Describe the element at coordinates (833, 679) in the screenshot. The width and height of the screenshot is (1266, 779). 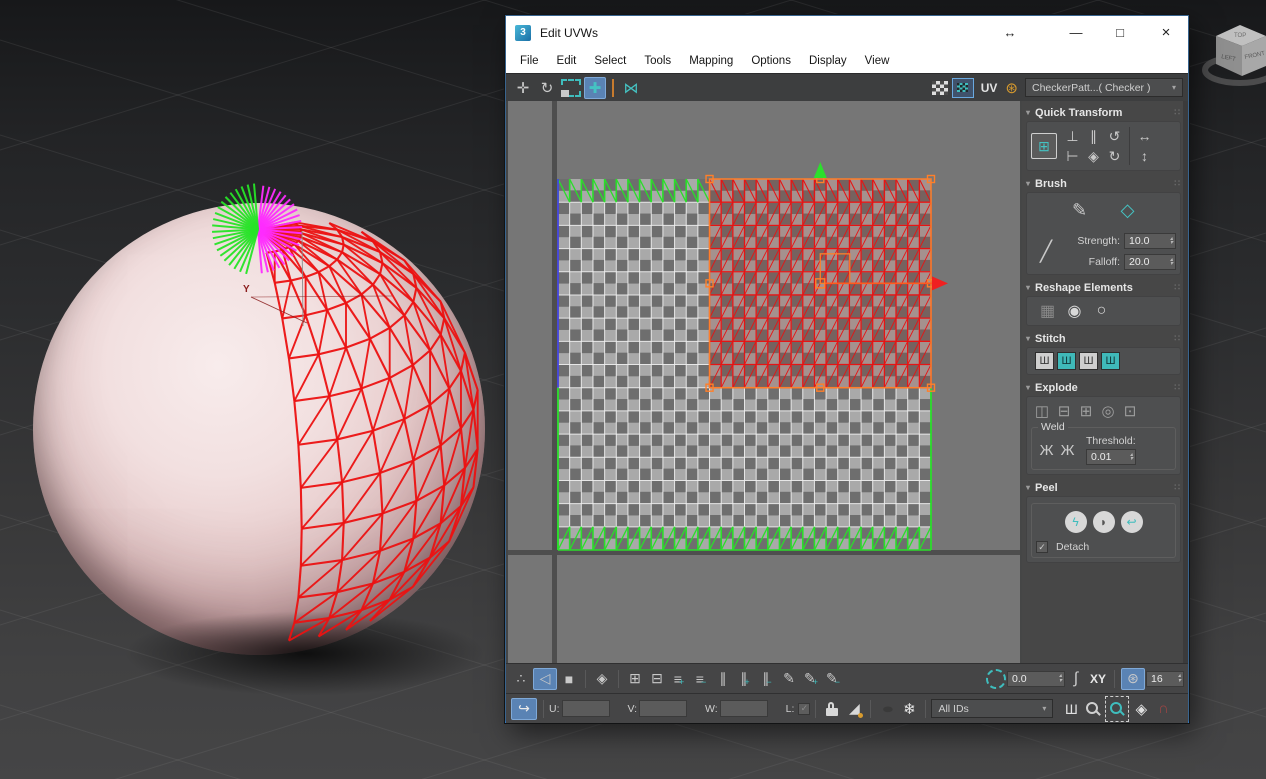
I see `paint-select-shrink-icon: ✎ −` at that location.